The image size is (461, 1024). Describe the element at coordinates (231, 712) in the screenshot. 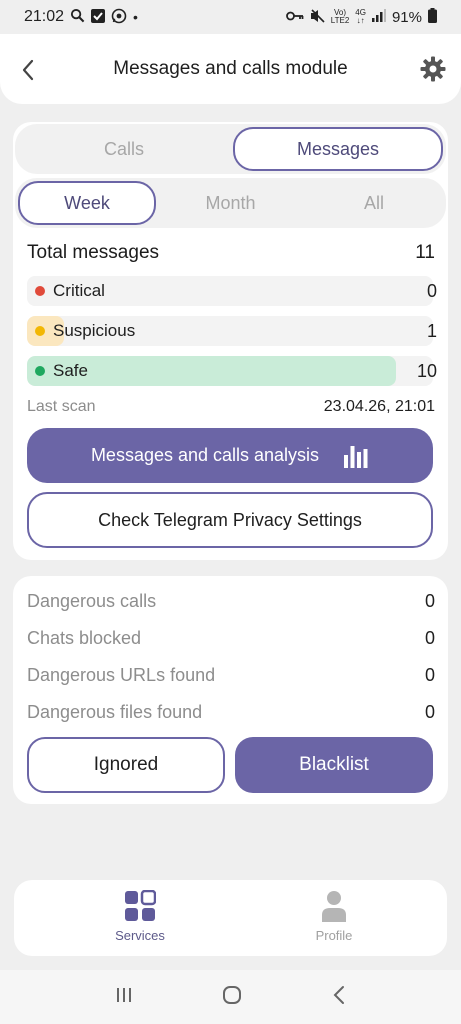

I see `dangerous-files-row: Dangerous files found 0` at that location.